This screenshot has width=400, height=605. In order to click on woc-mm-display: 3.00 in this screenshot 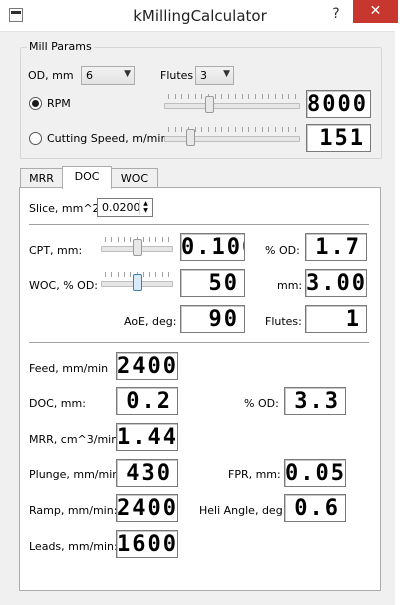, I will do `click(336, 283)`.